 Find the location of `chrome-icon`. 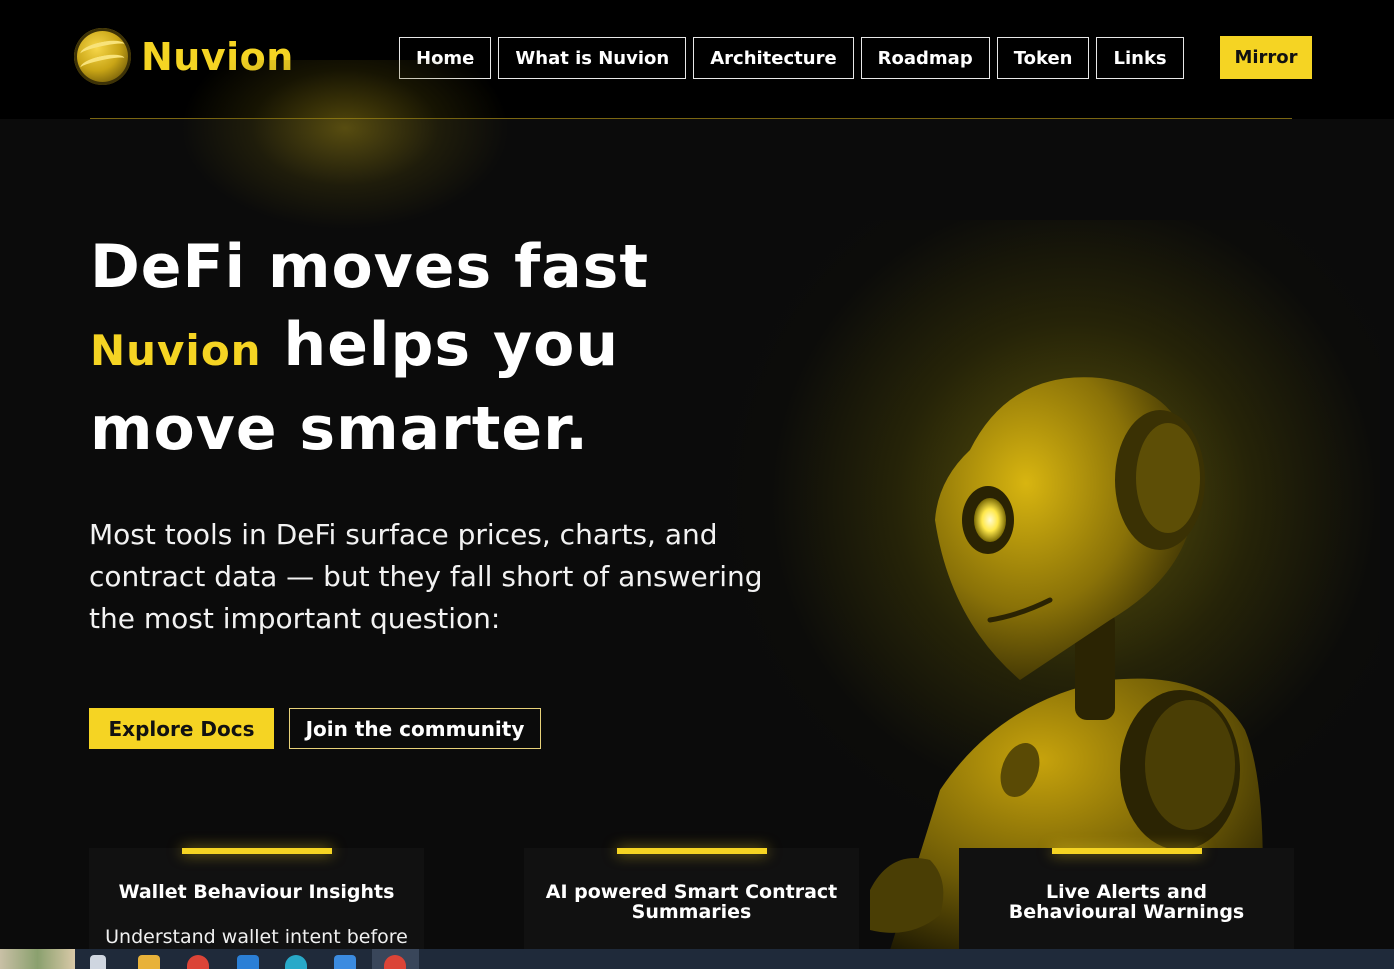

chrome-icon is located at coordinates (198, 962).